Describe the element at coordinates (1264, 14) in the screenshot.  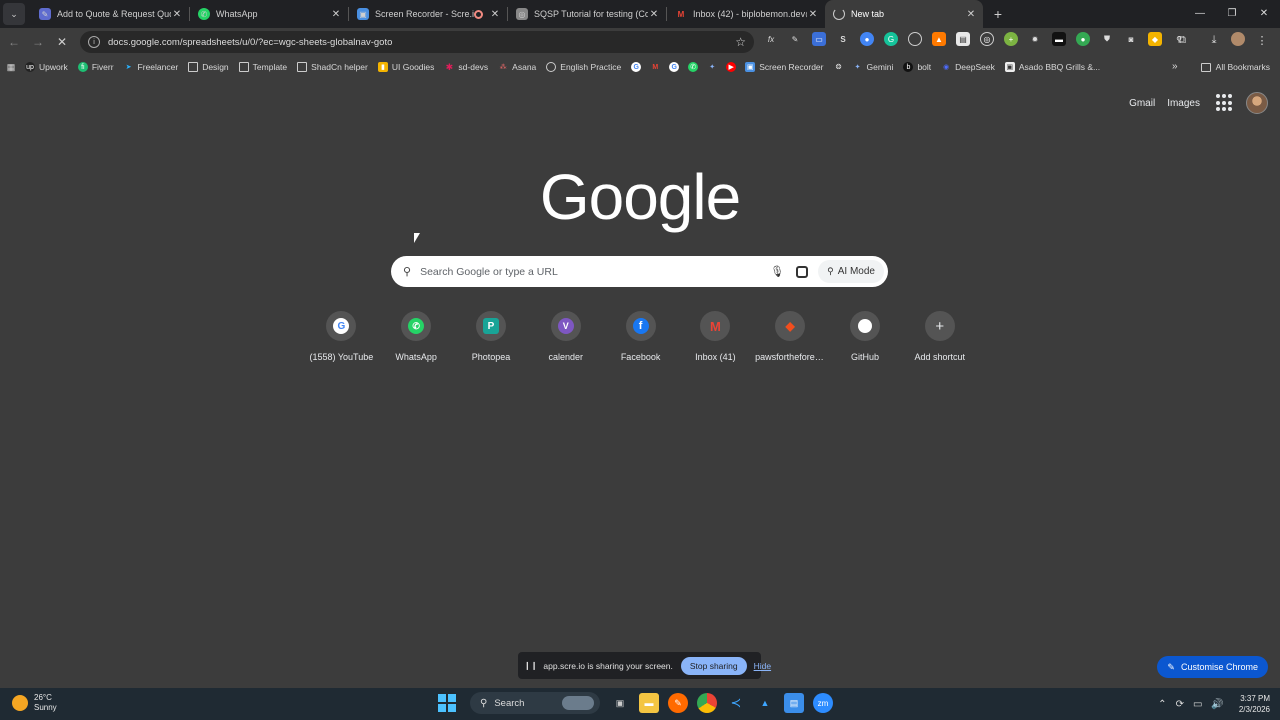
I see `close-window-icon: ✕` at that location.